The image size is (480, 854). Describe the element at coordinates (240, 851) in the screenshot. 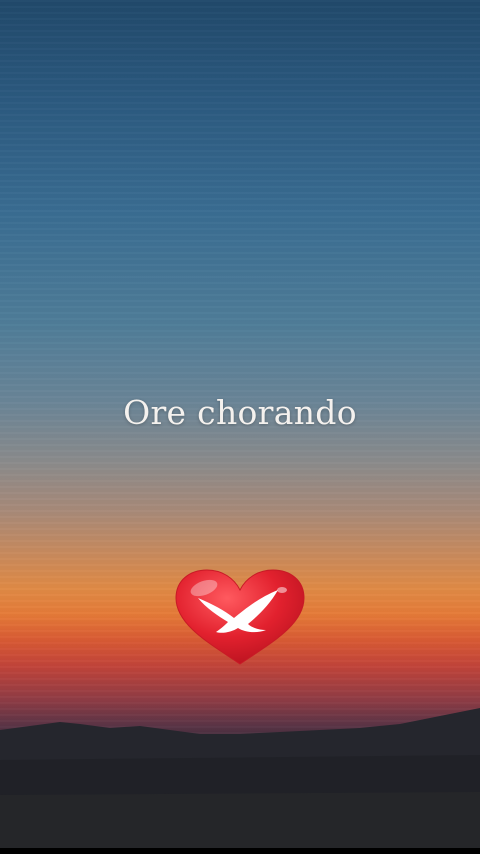

I see `bottom-edge` at that location.